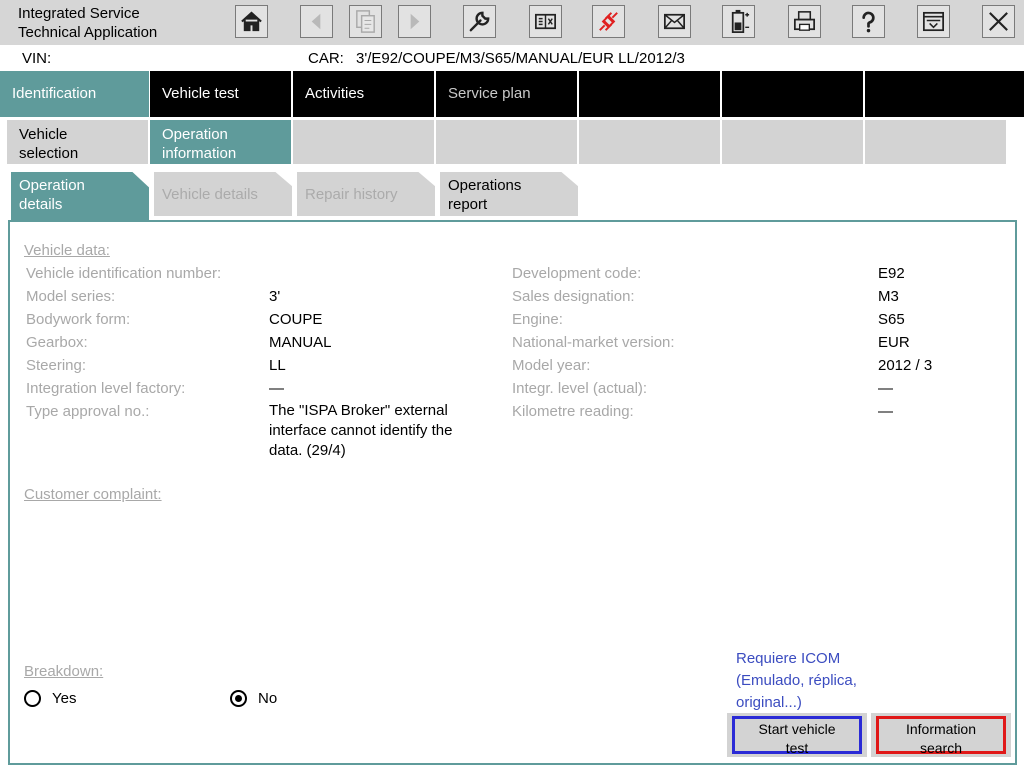 Image resolution: width=1024 pixels, height=768 pixels. I want to click on vehicle-data-title: Vehicle data:, so click(67, 250).